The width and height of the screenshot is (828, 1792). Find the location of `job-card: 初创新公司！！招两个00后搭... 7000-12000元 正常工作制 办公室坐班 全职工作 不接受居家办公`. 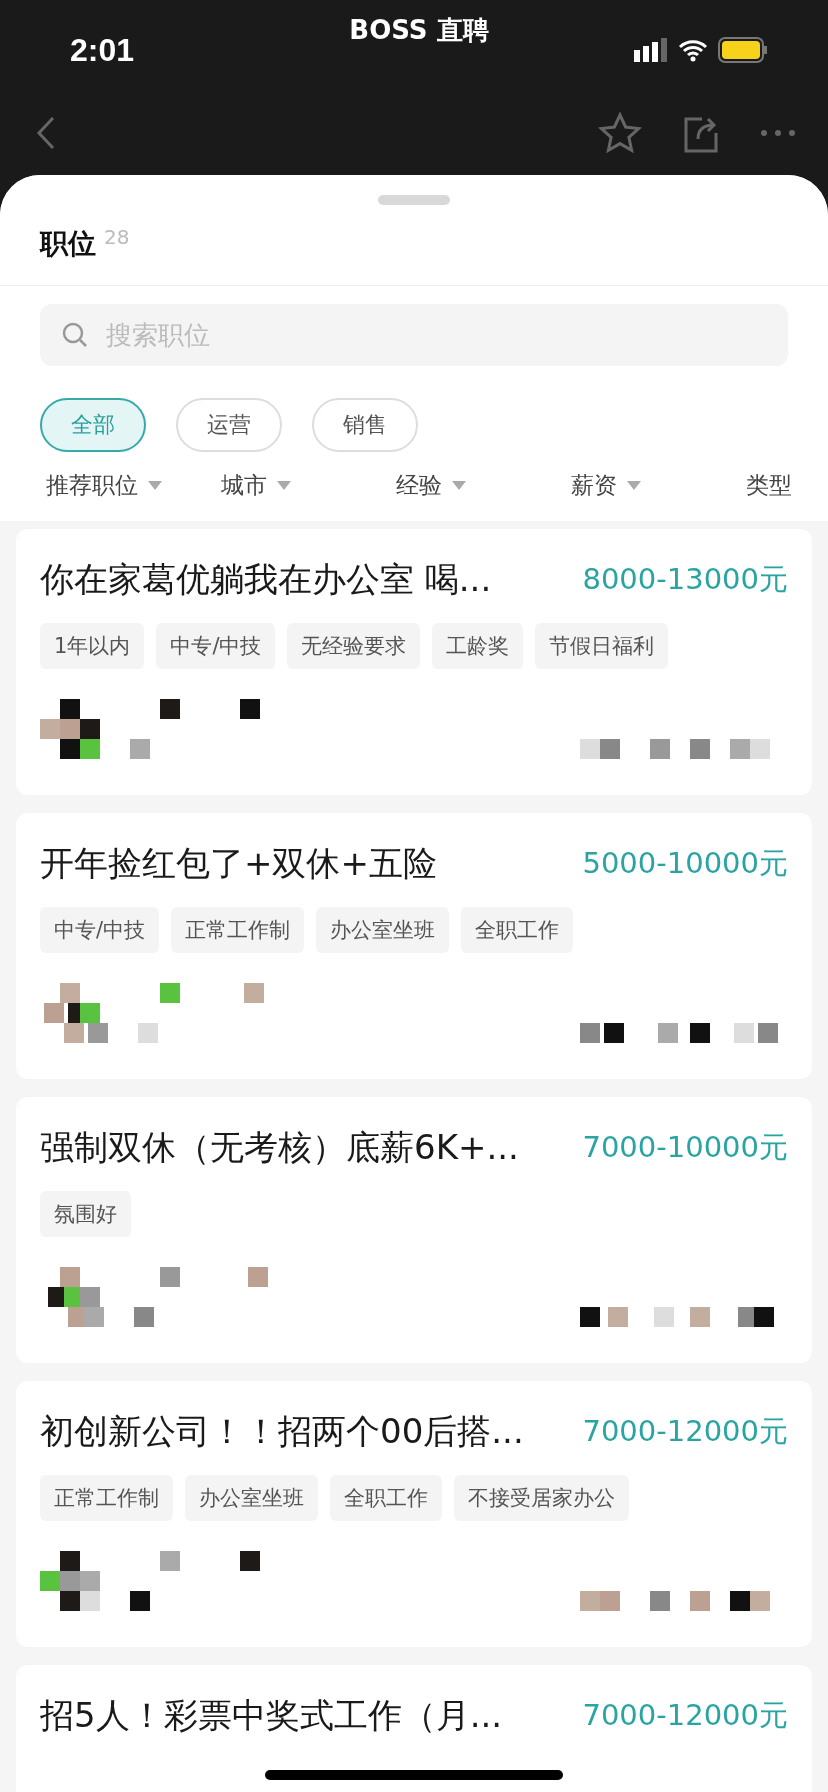

job-card: 初创新公司！！招两个00后搭... 7000-12000元 正常工作制 办公室坐班 全职工作 不接受居家办公 is located at coordinates (414, 1514).